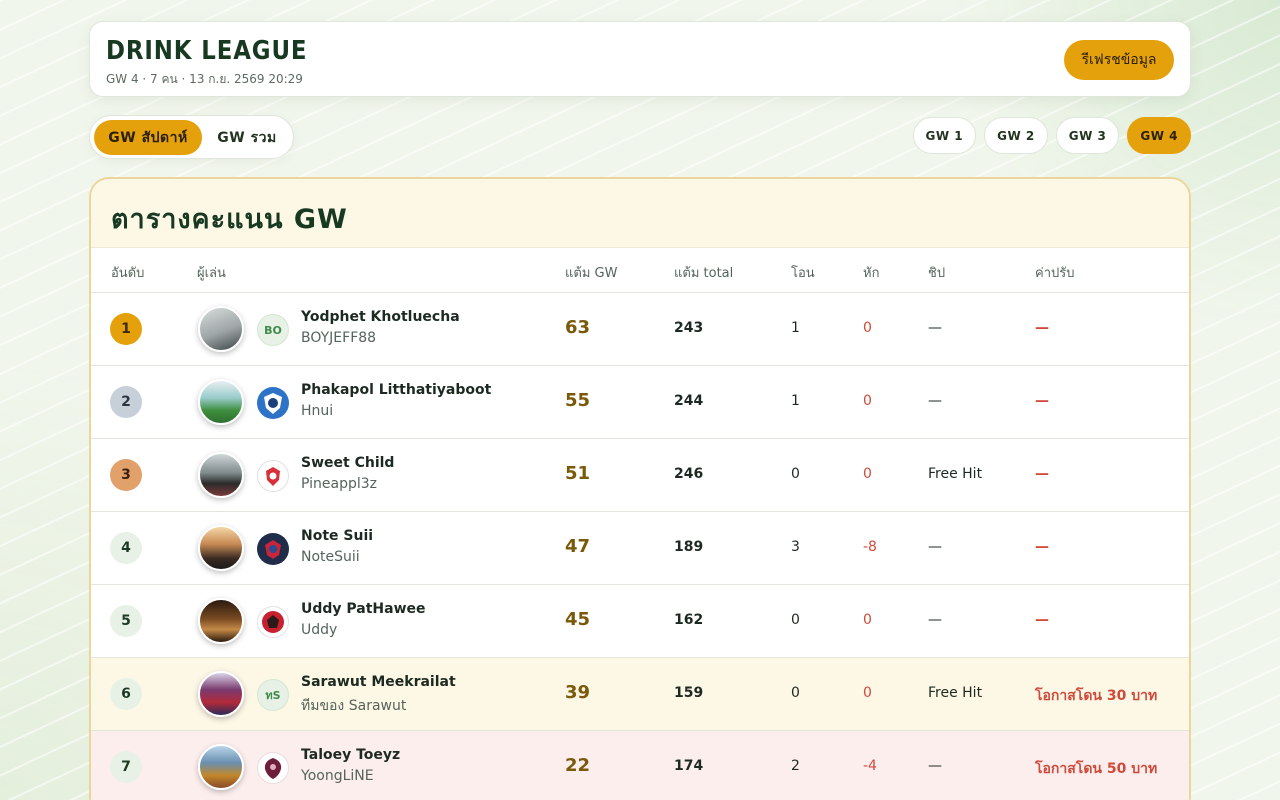  I want to click on rank-badge: 4, so click(126, 548).